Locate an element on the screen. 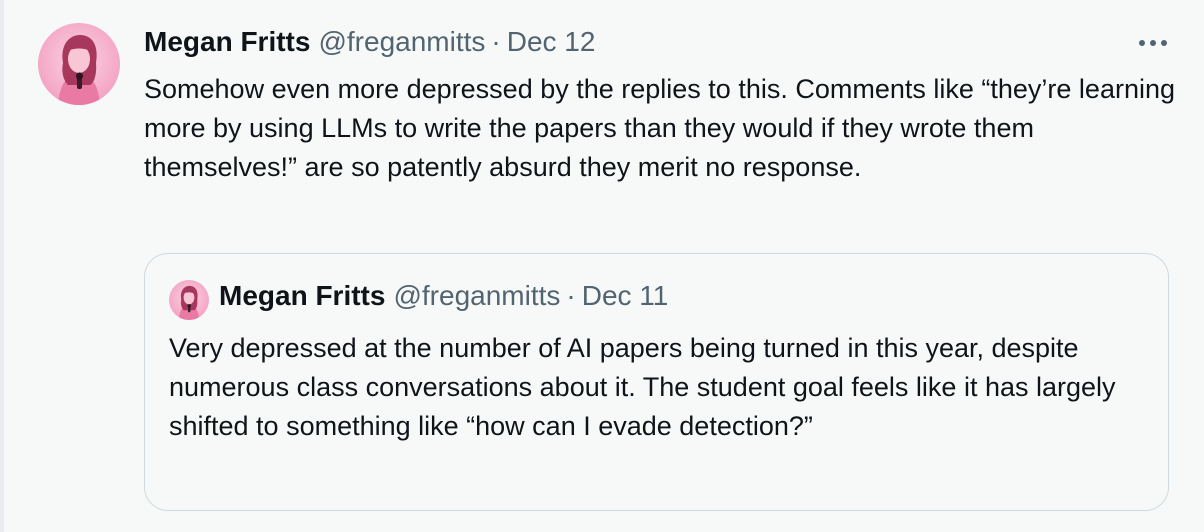 The width and height of the screenshot is (1204, 532). quoted-tweet-header: Megan Fritts @freganmitts · Dec 11 is located at coordinates (443, 298).